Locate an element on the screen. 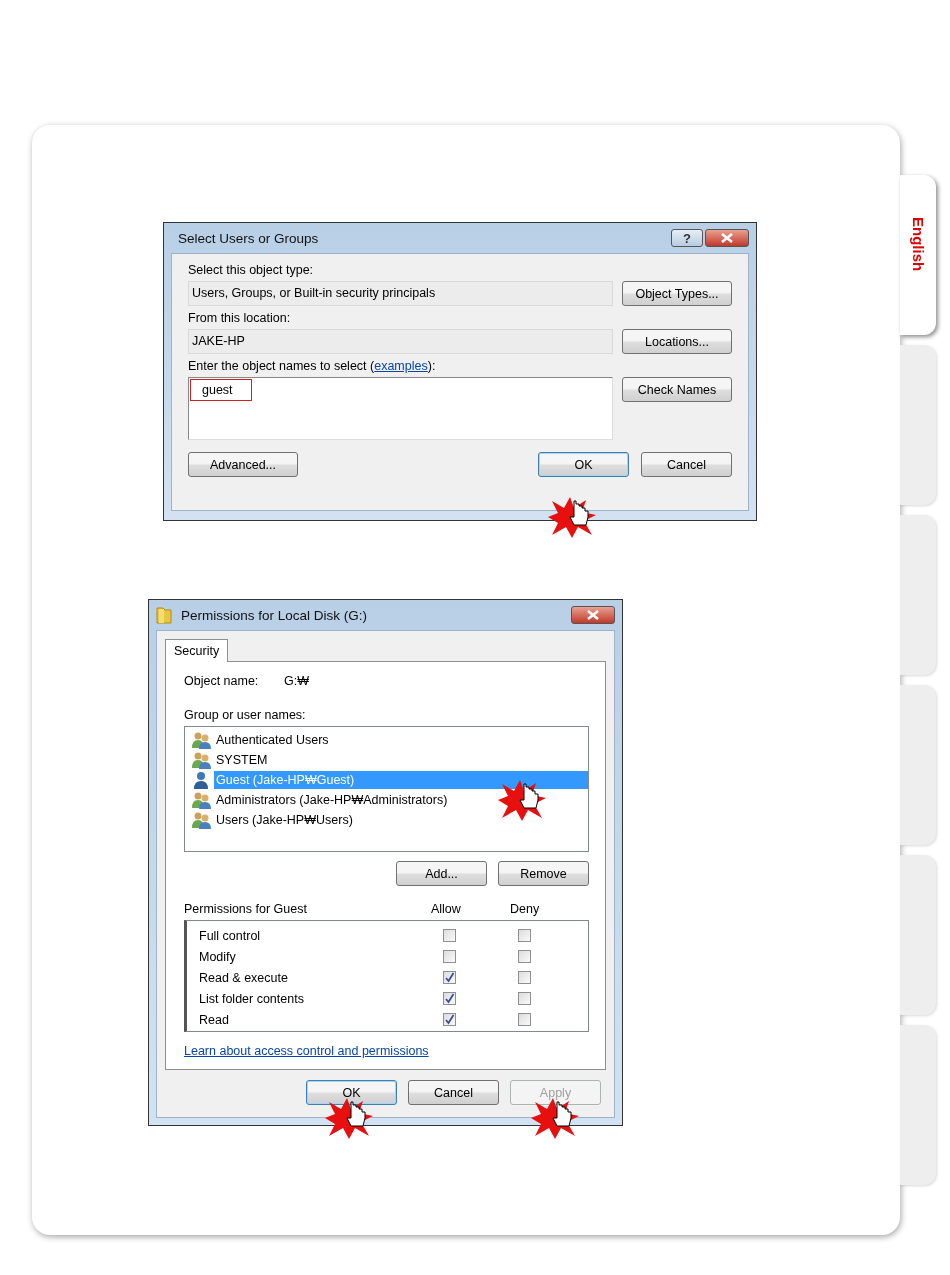 This screenshot has height=1275, width=950. help-link: Learn about access control and permissions is located at coordinates (306, 1051).